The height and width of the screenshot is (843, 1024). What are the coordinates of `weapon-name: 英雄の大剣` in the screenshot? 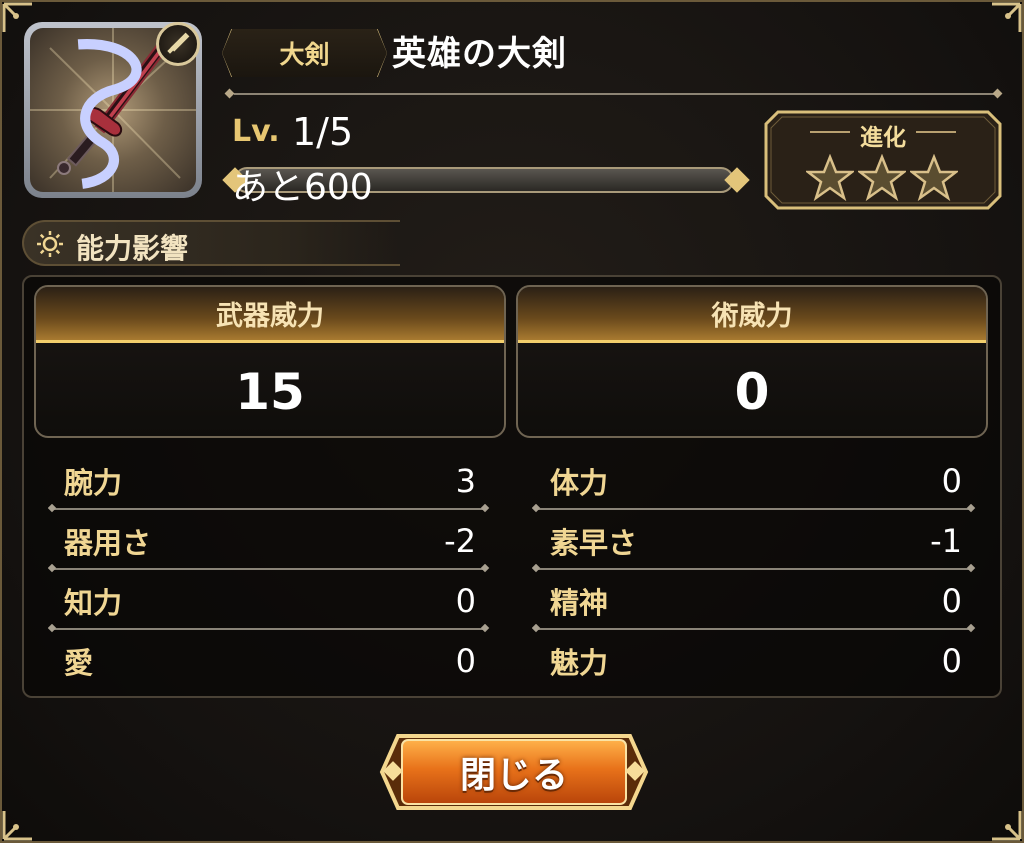 It's located at (479, 54).